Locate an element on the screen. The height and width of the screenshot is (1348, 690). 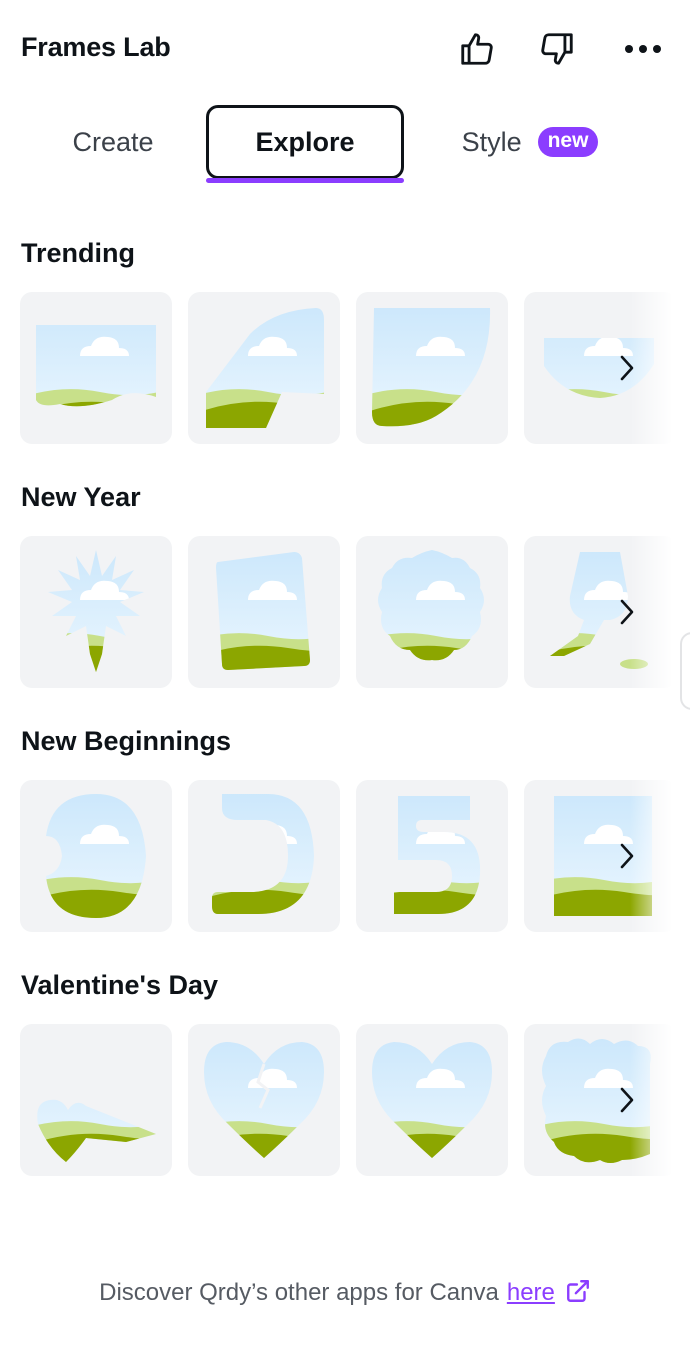
tab-explore: Explore is located at coordinates (305, 142).